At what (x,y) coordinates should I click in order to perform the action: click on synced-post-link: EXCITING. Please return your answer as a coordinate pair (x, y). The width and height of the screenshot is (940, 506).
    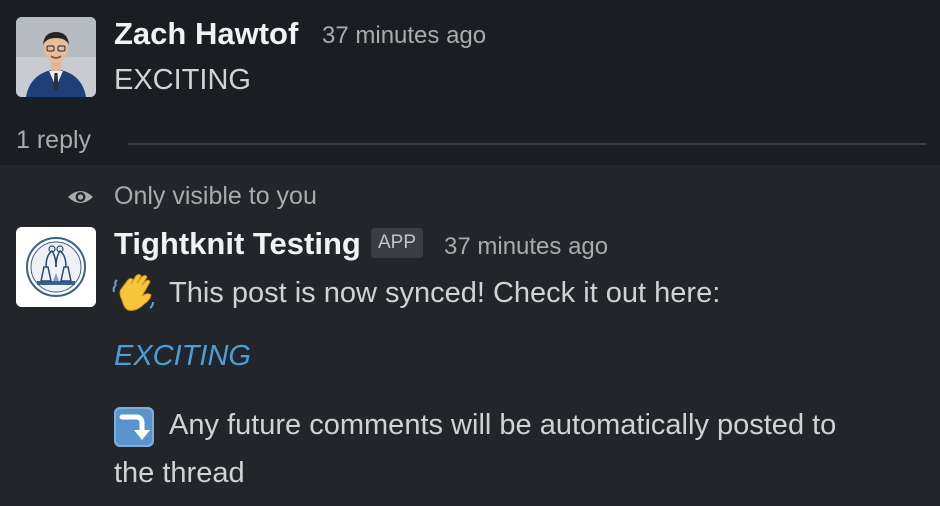
    Looking at the image, I should click on (182, 356).